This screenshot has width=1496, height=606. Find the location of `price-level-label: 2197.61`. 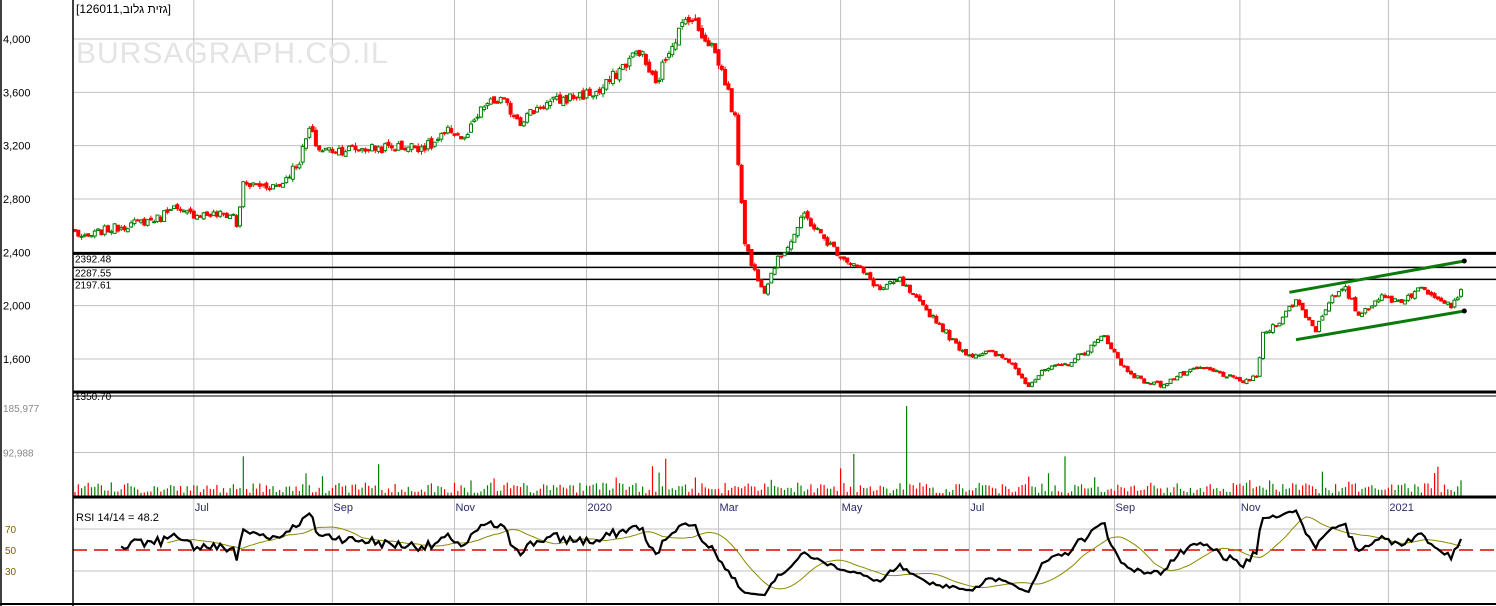

price-level-label: 2197.61 is located at coordinates (93, 285).